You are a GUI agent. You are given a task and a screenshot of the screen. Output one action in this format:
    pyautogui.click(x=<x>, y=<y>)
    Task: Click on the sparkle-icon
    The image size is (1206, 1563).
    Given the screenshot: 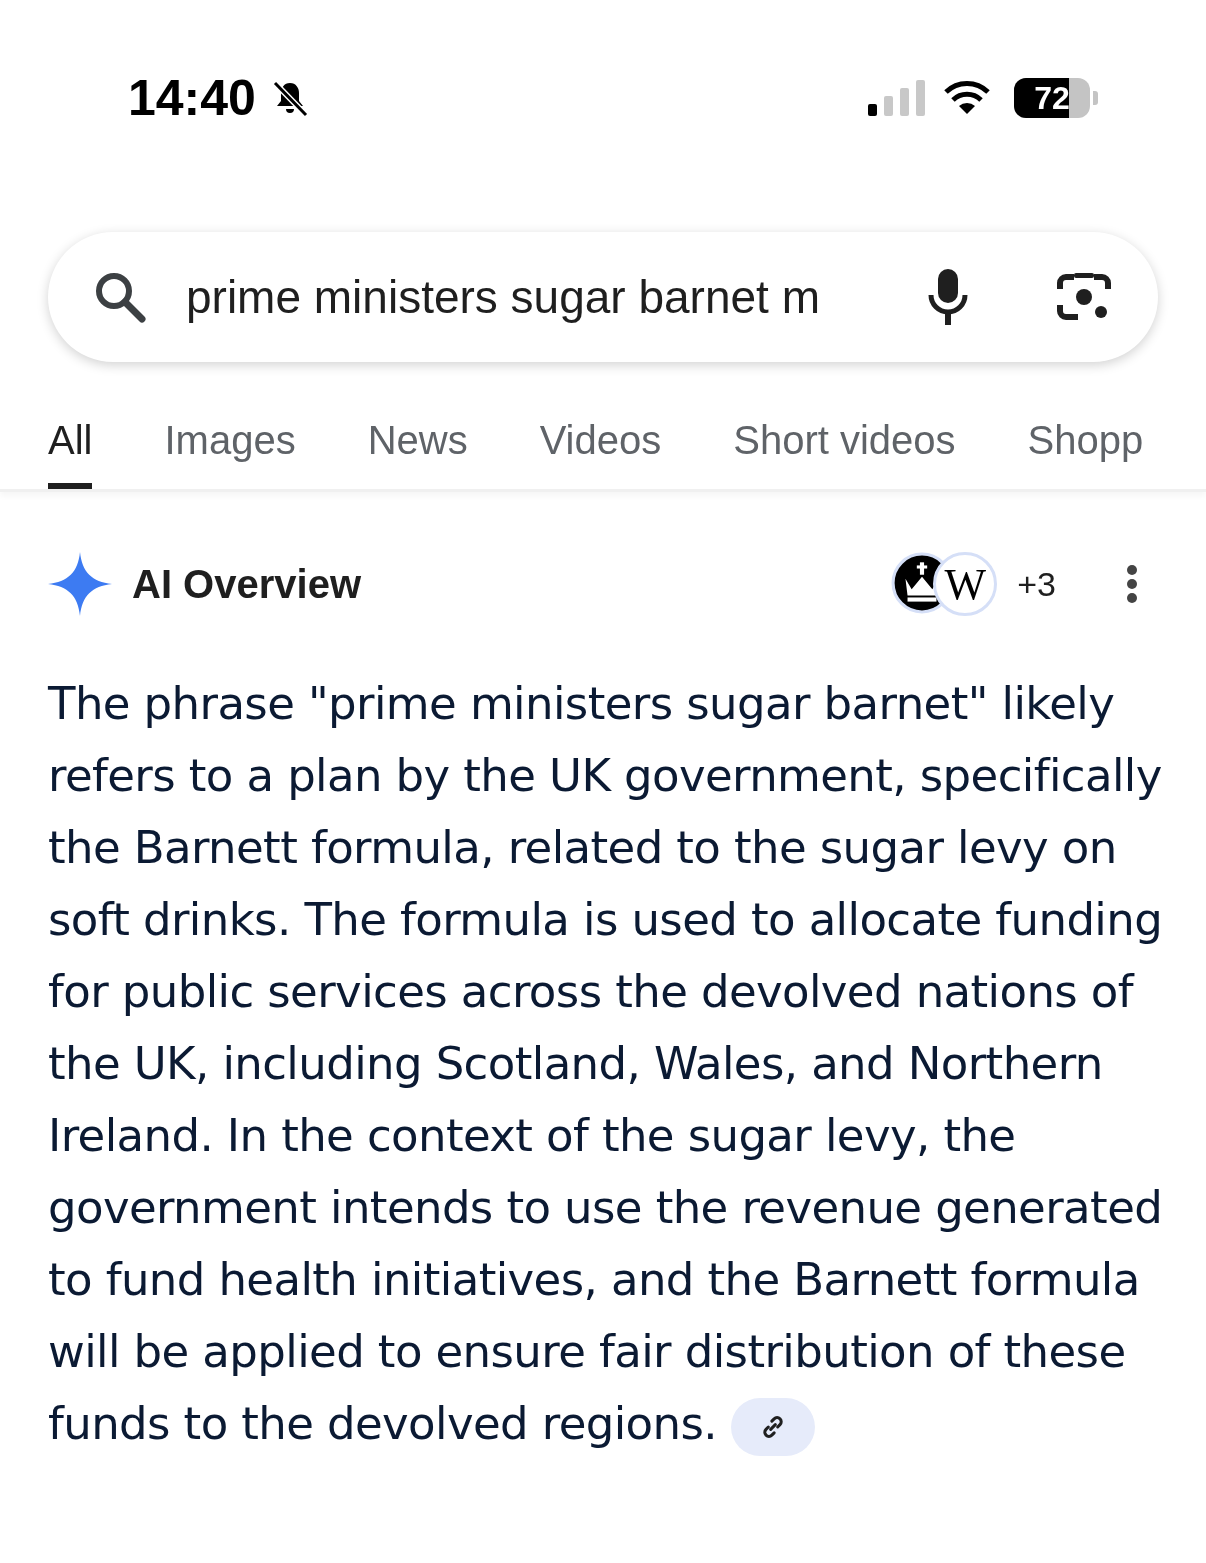 What is the action you would take?
    pyautogui.click(x=80, y=584)
    